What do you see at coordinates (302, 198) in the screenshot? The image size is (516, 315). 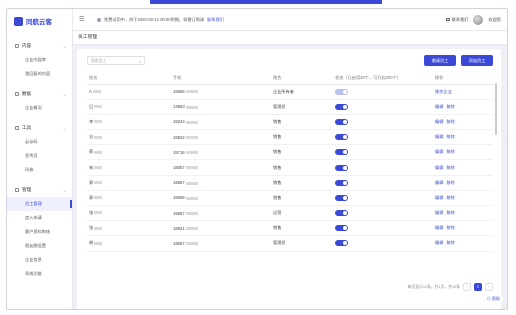 I see `cell-role: 销售` at bounding box center [302, 198].